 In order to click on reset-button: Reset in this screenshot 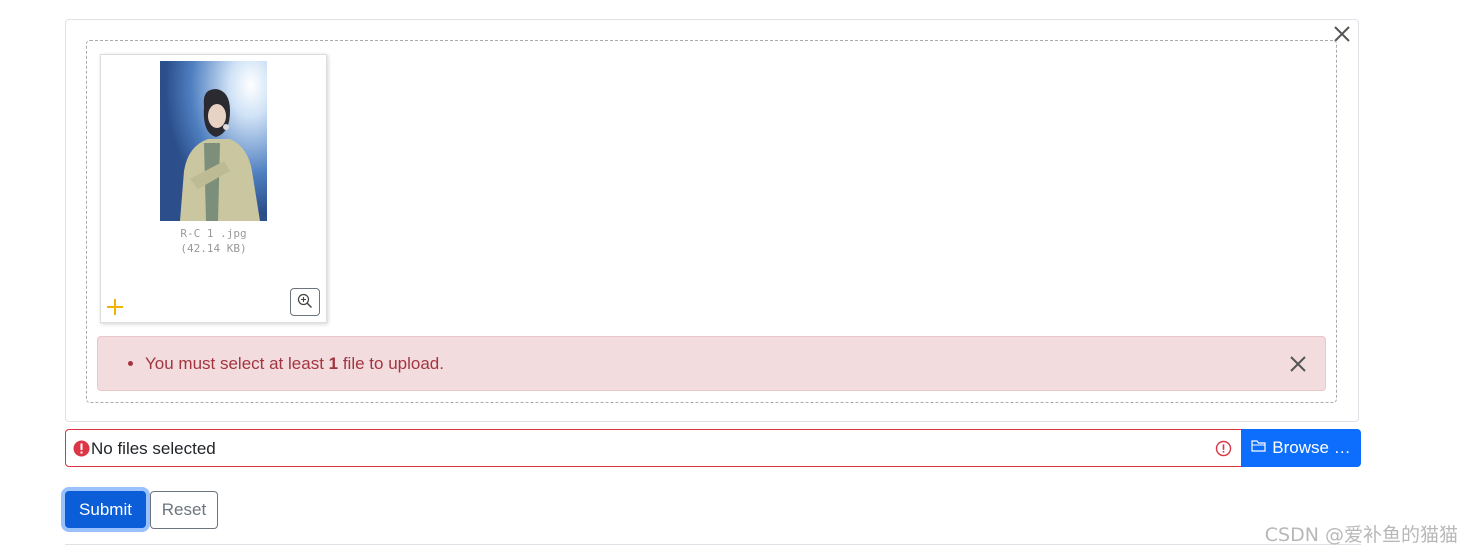, I will do `click(184, 510)`.